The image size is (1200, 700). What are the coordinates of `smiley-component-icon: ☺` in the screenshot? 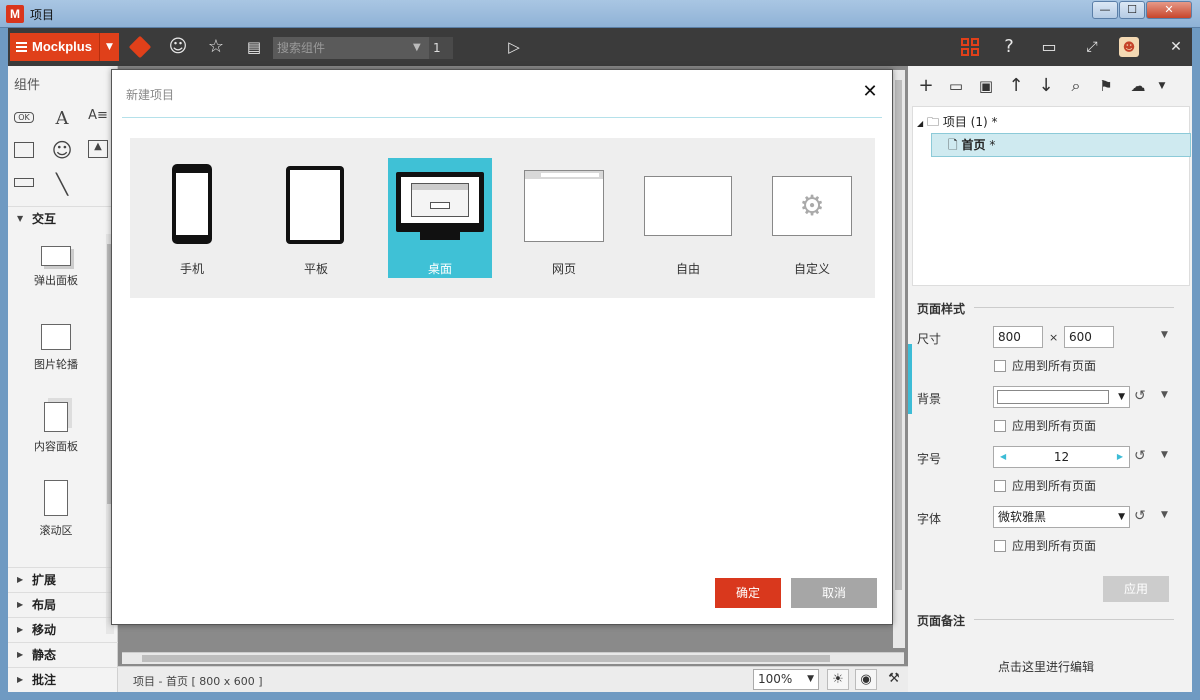 It's located at (62, 150).